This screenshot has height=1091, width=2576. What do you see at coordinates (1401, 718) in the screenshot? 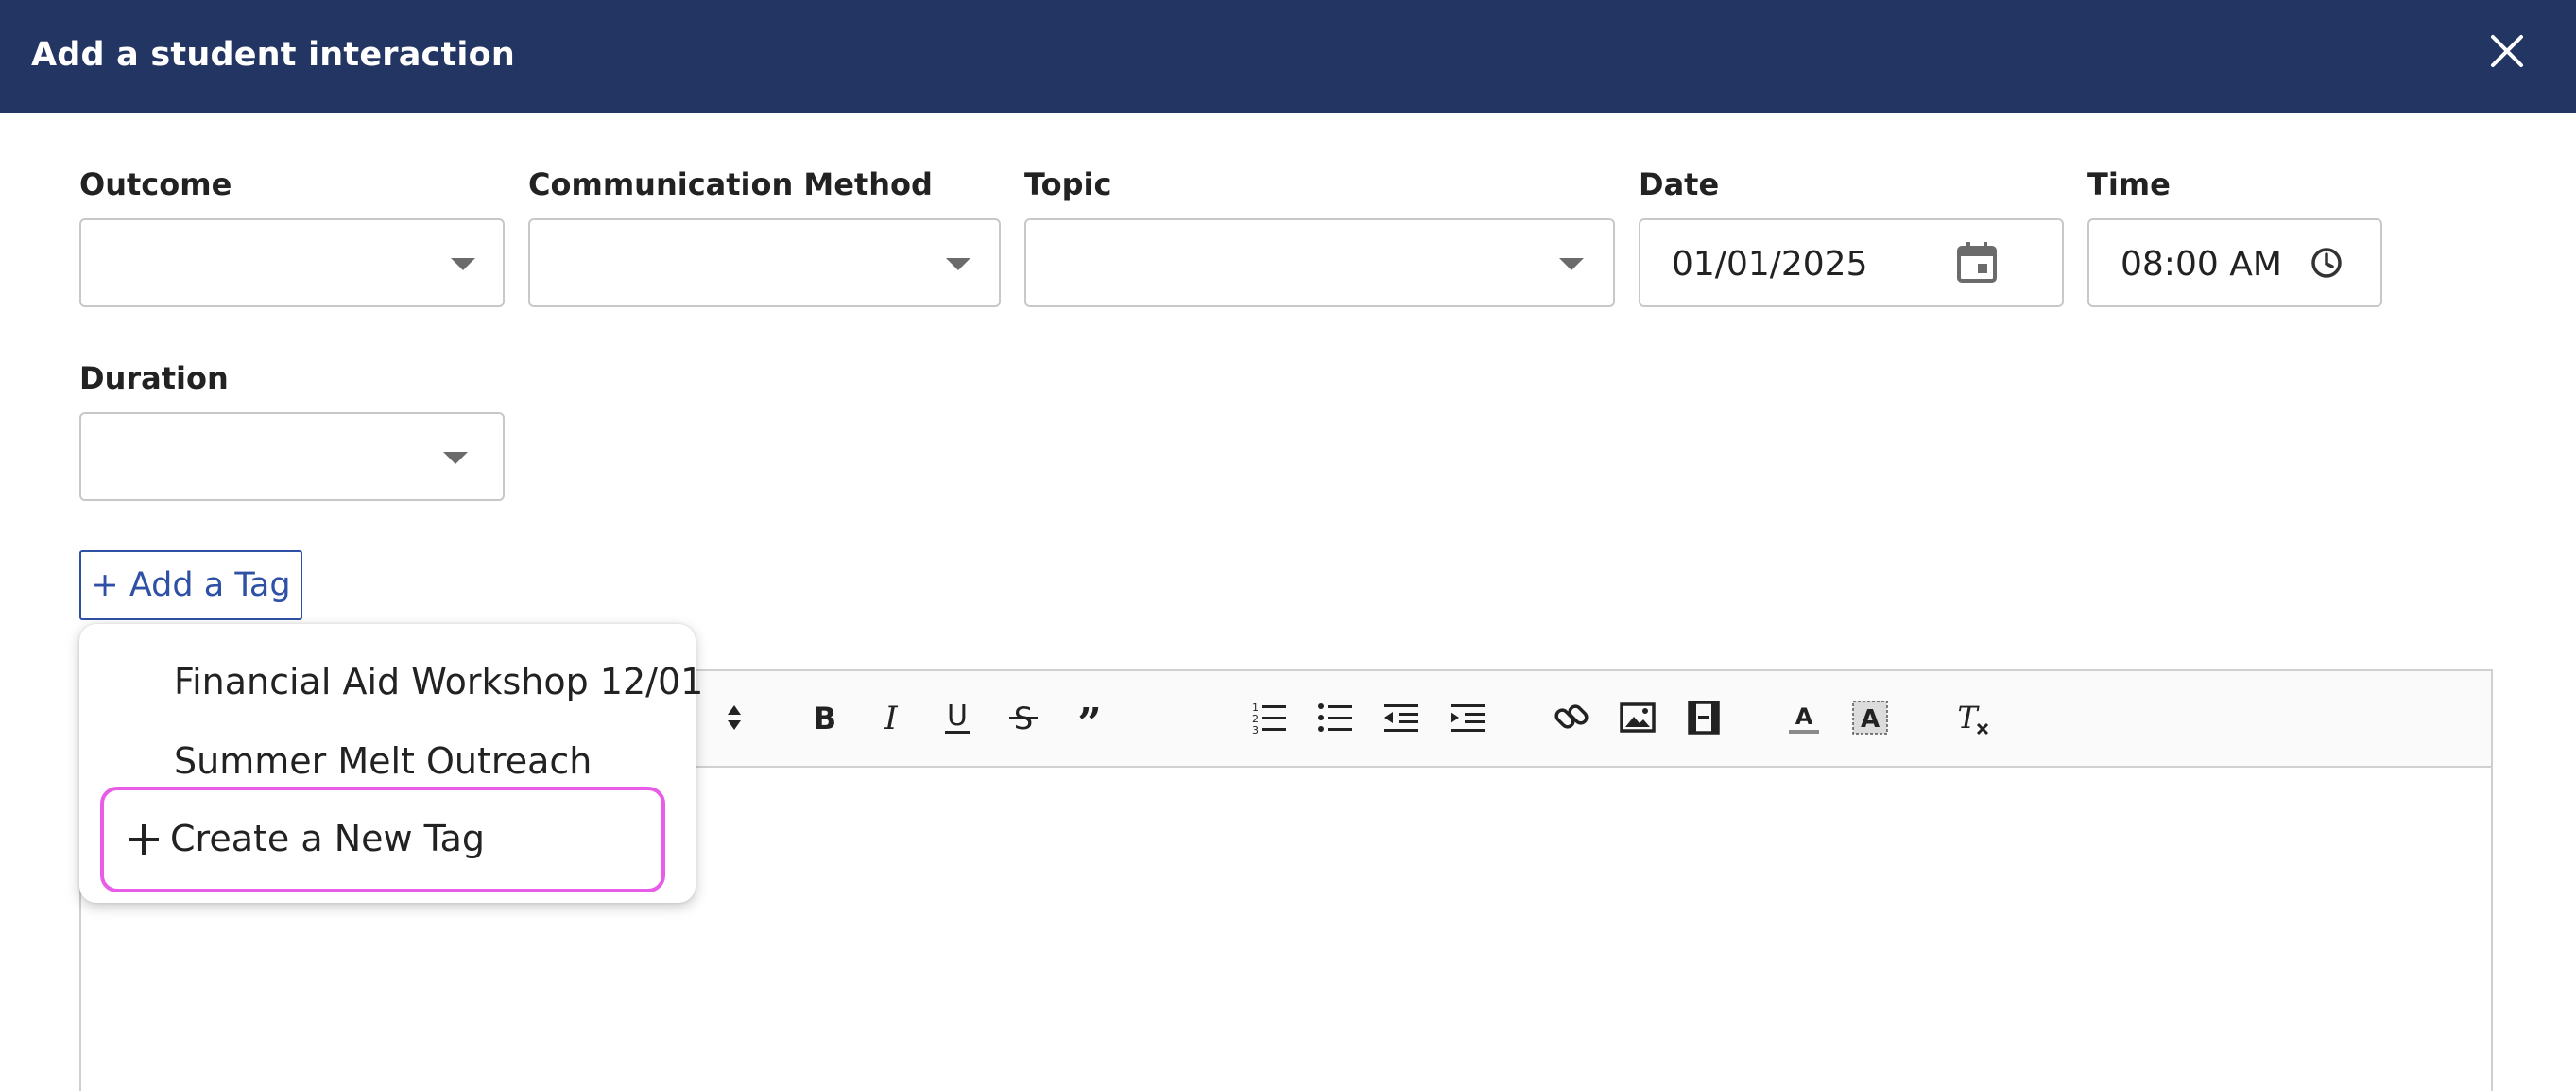
I see `outdent-icon` at bounding box center [1401, 718].